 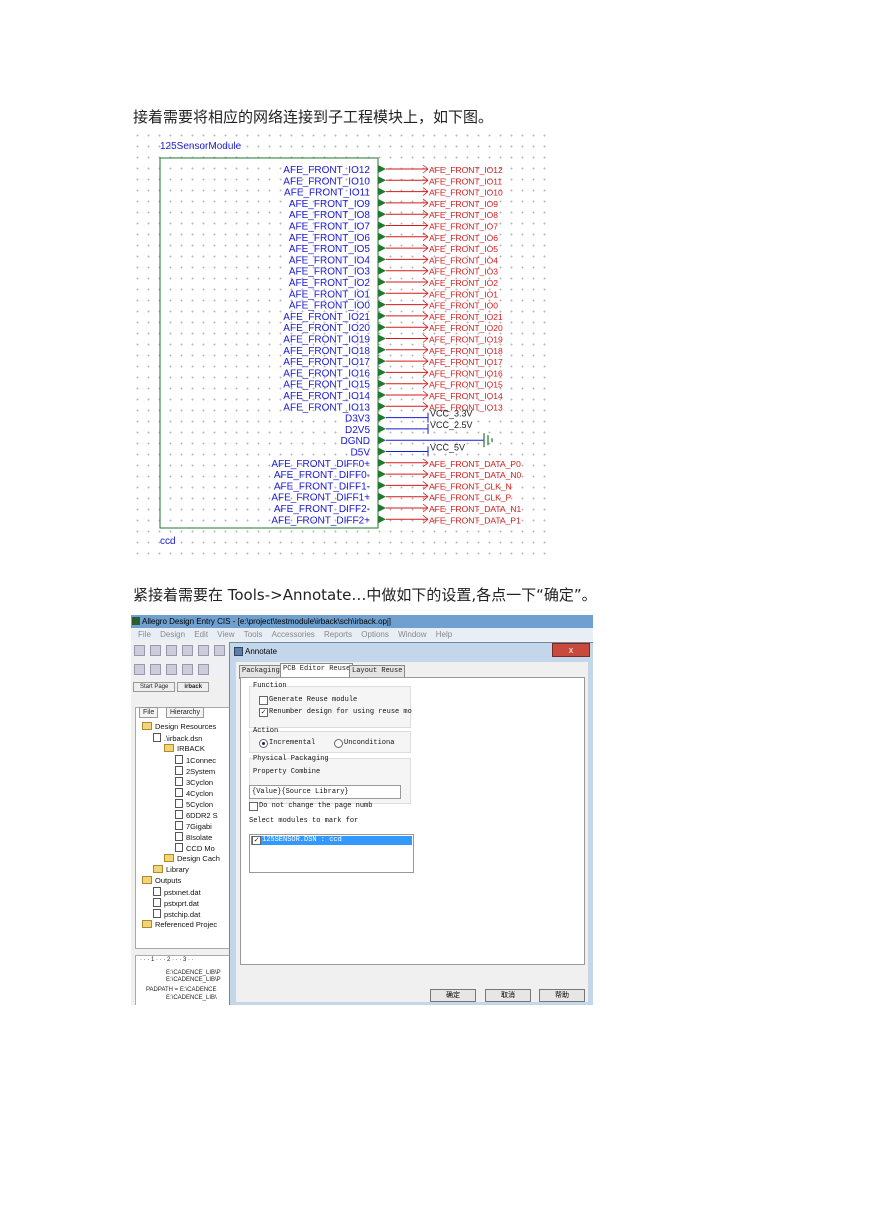 What do you see at coordinates (155, 650) in the screenshot?
I see `open-icon` at bounding box center [155, 650].